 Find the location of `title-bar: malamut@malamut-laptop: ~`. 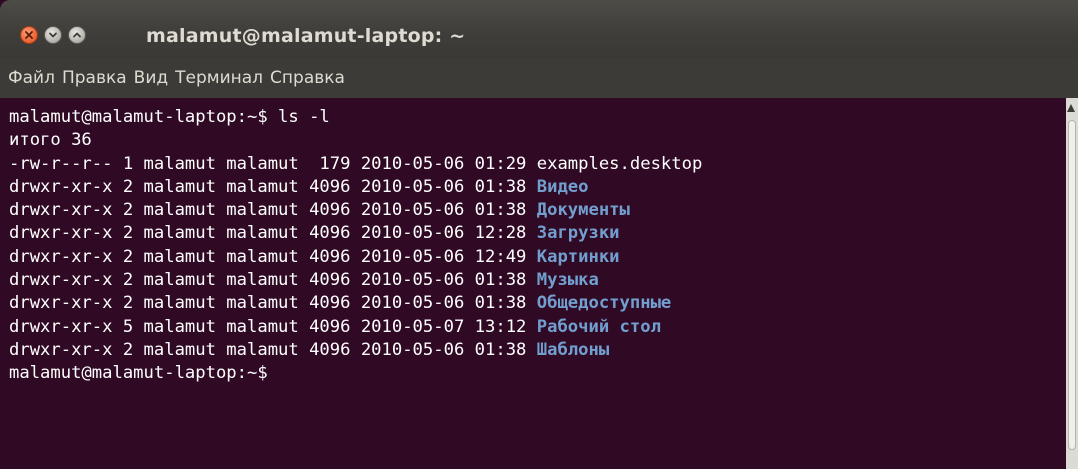

title-bar: malamut@malamut-laptop: ~ is located at coordinates (539, 29).